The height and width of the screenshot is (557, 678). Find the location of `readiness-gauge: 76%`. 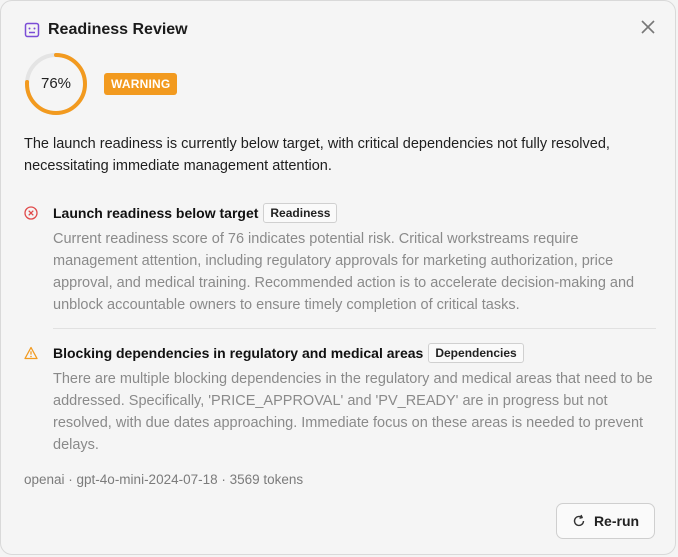

readiness-gauge: 76% is located at coordinates (56, 84).